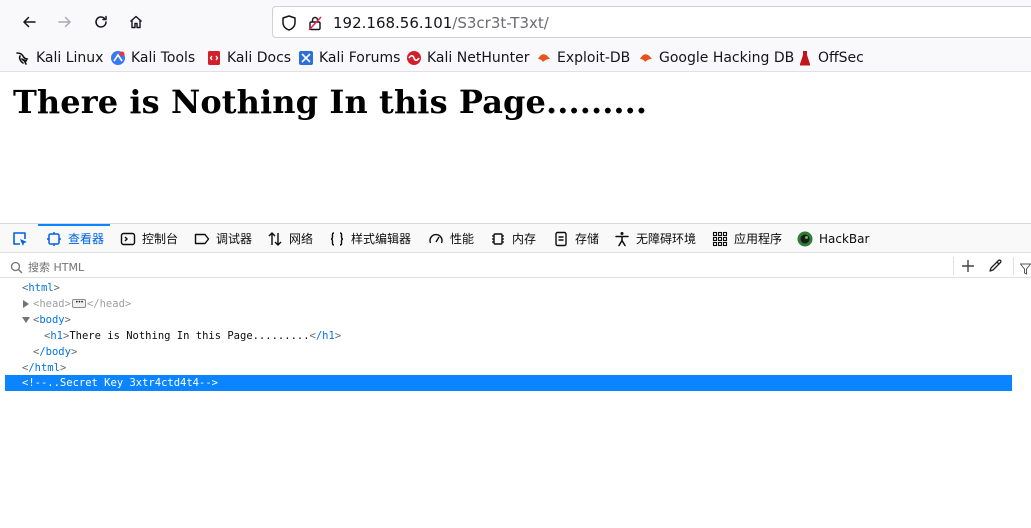 The image size is (1031, 528). Describe the element at coordinates (128, 239) in the screenshot. I see `console-icon` at that location.